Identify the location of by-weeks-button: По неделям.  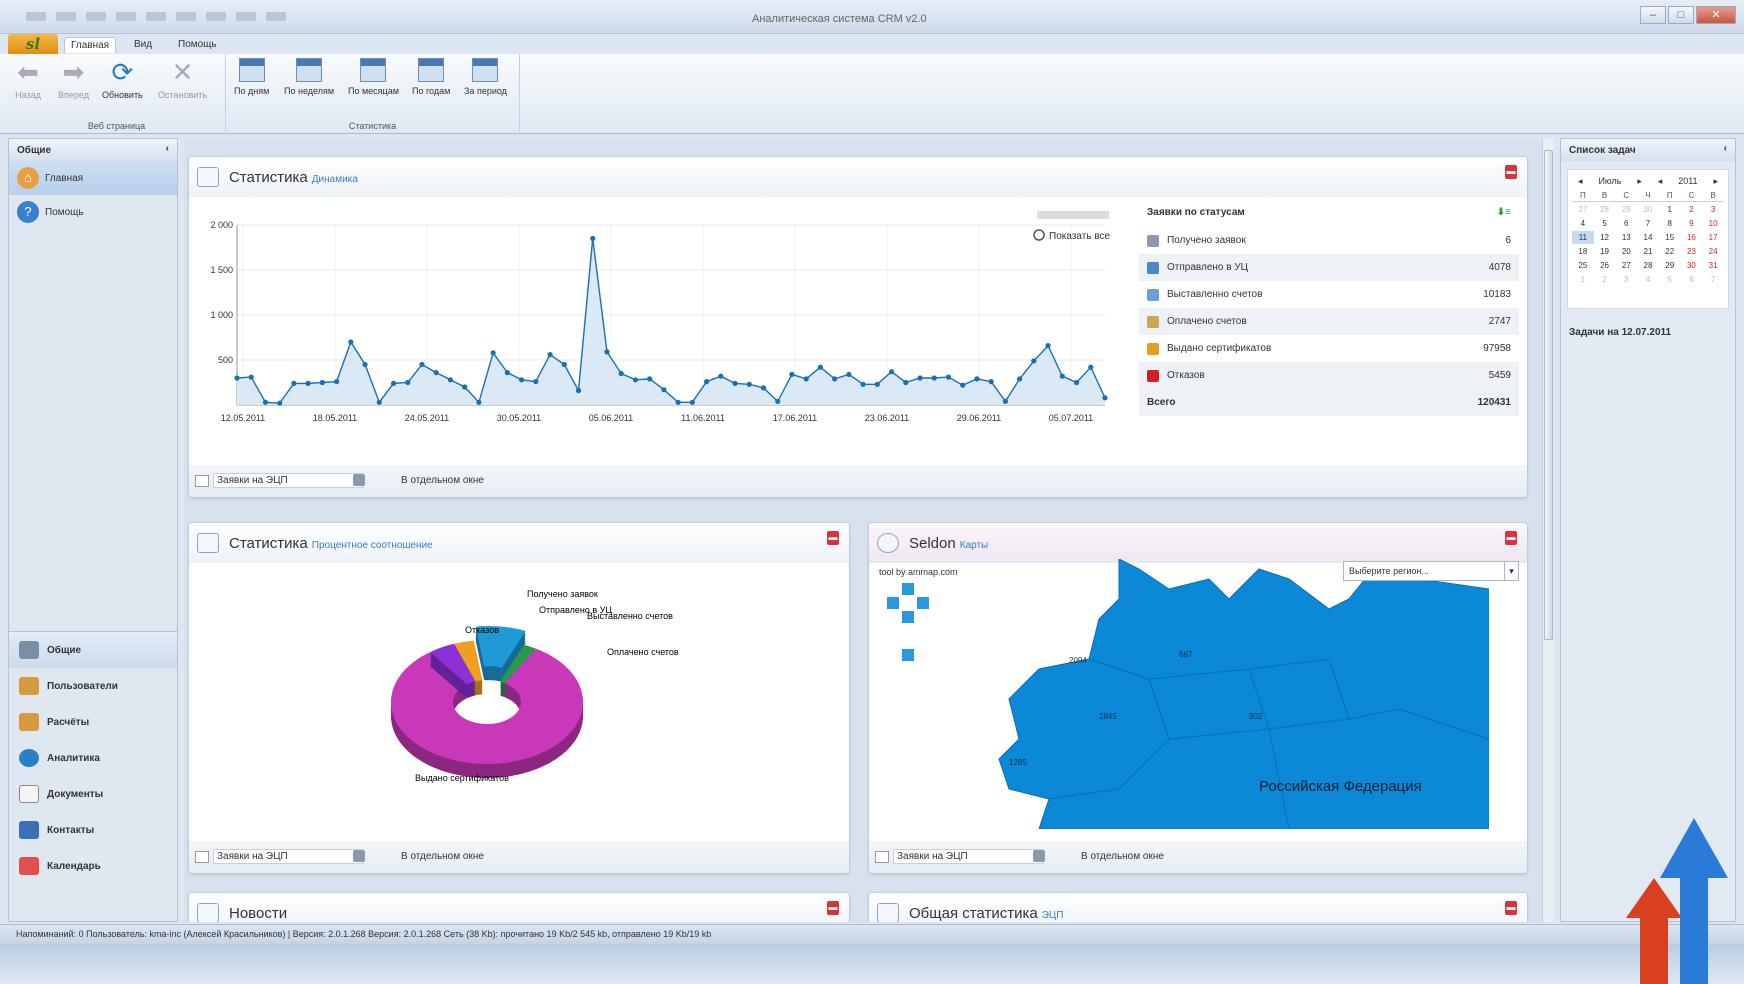
(309, 77).